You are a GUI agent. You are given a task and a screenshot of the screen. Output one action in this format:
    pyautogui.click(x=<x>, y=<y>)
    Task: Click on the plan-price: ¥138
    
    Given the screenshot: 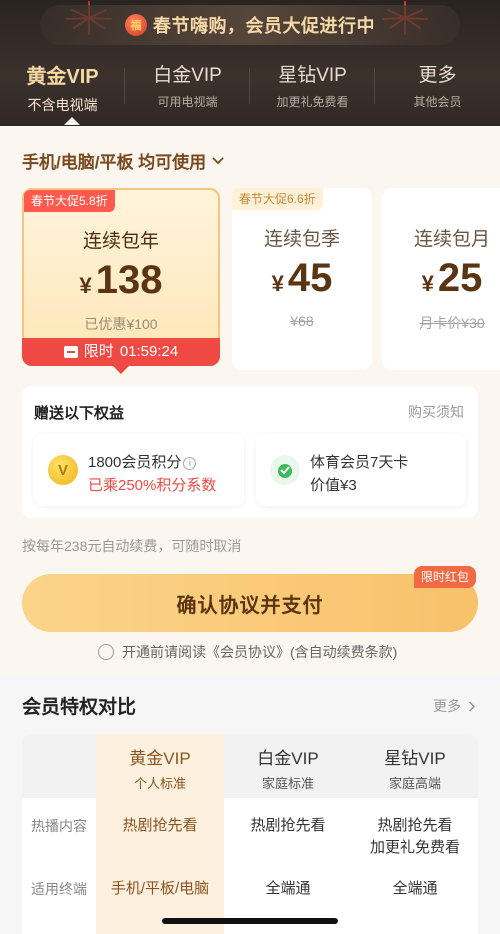 What is the action you would take?
    pyautogui.click(x=121, y=280)
    